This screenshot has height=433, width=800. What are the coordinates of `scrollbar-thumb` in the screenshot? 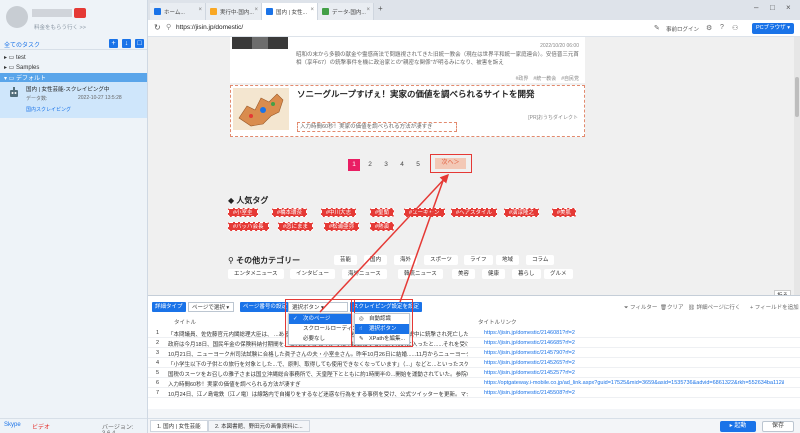 It's located at (797, 97).